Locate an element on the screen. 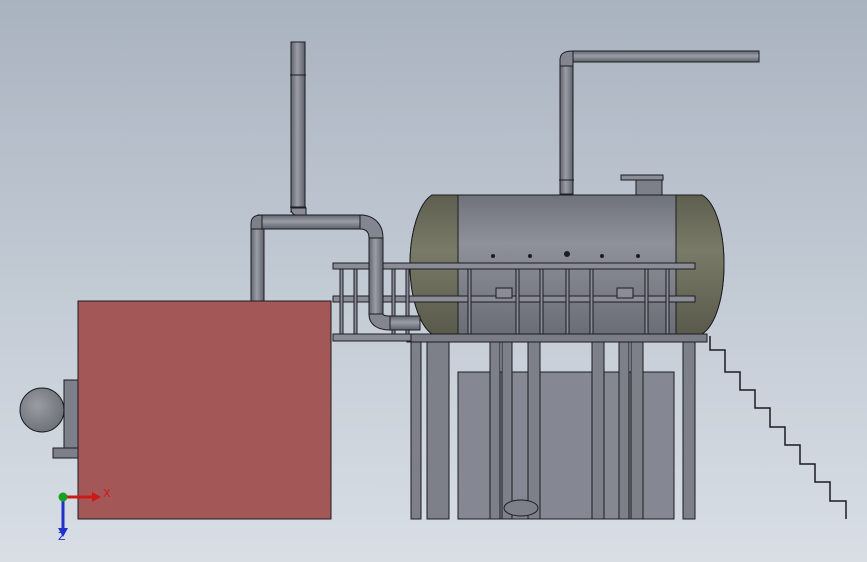  steam-header-pipe is located at coordinates (666, 56).